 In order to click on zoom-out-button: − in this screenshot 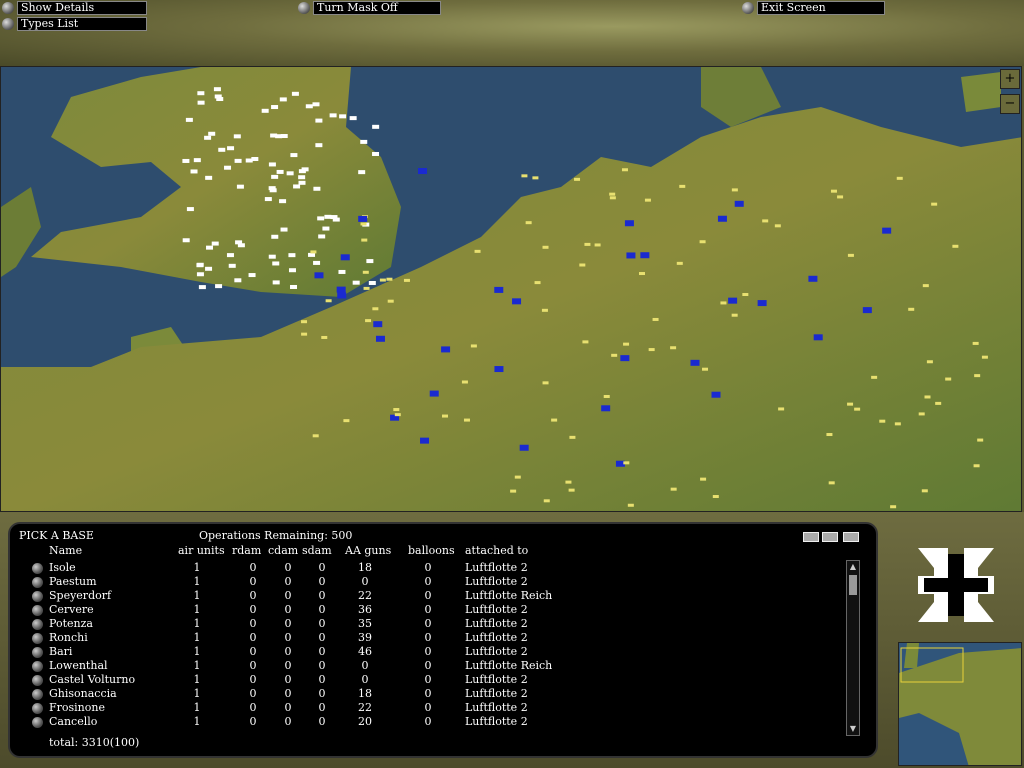, I will do `click(1010, 104)`.